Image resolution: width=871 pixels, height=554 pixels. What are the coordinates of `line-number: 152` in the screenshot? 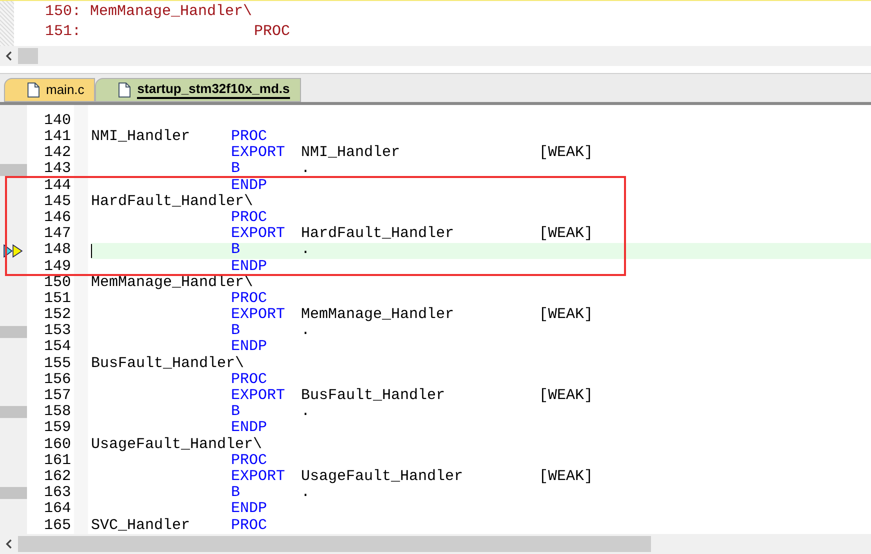 It's located at (57, 314).